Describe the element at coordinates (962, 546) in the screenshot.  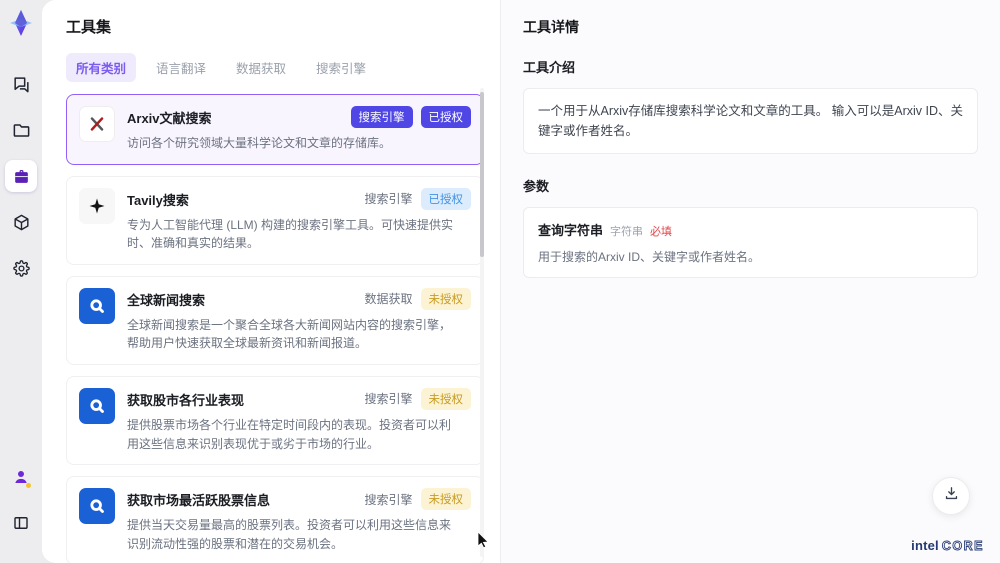
I see `core-wordmark: CORE` at that location.